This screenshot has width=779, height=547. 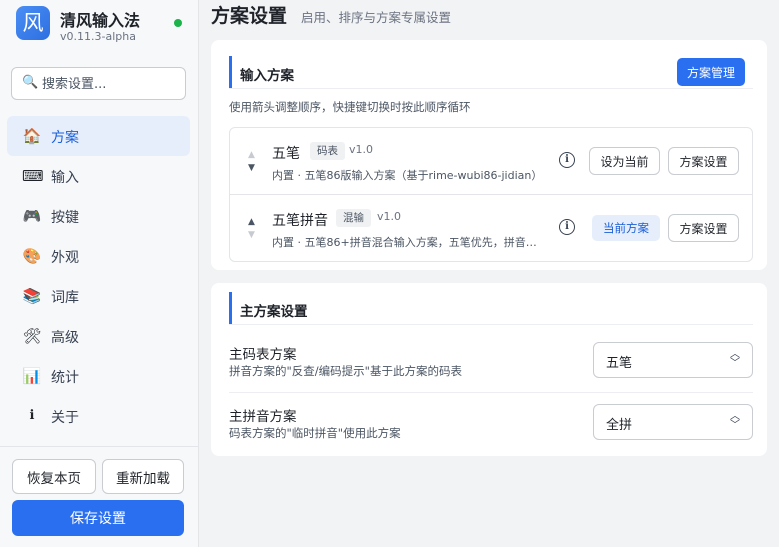 I want to click on section-header: 输入方案, so click(x=491, y=72).